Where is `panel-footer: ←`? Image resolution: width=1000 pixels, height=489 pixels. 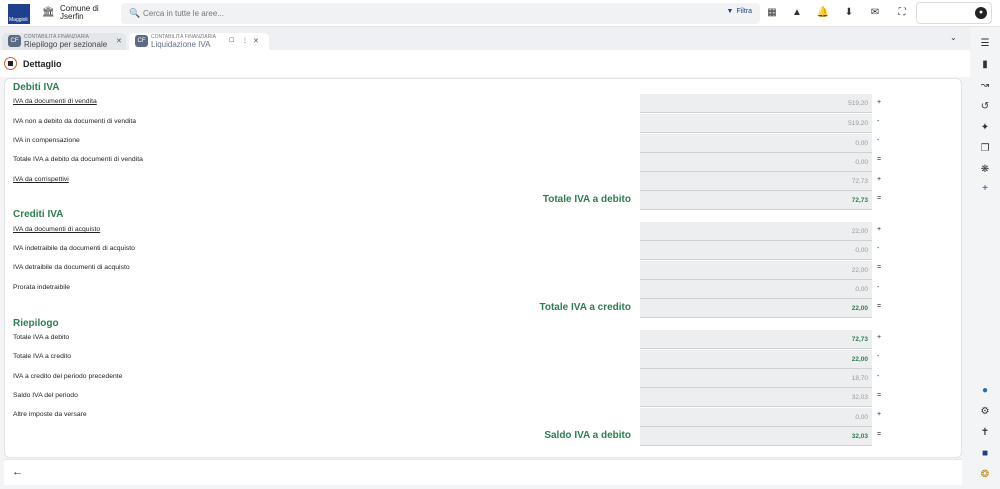 panel-footer: ← is located at coordinates (483, 472).